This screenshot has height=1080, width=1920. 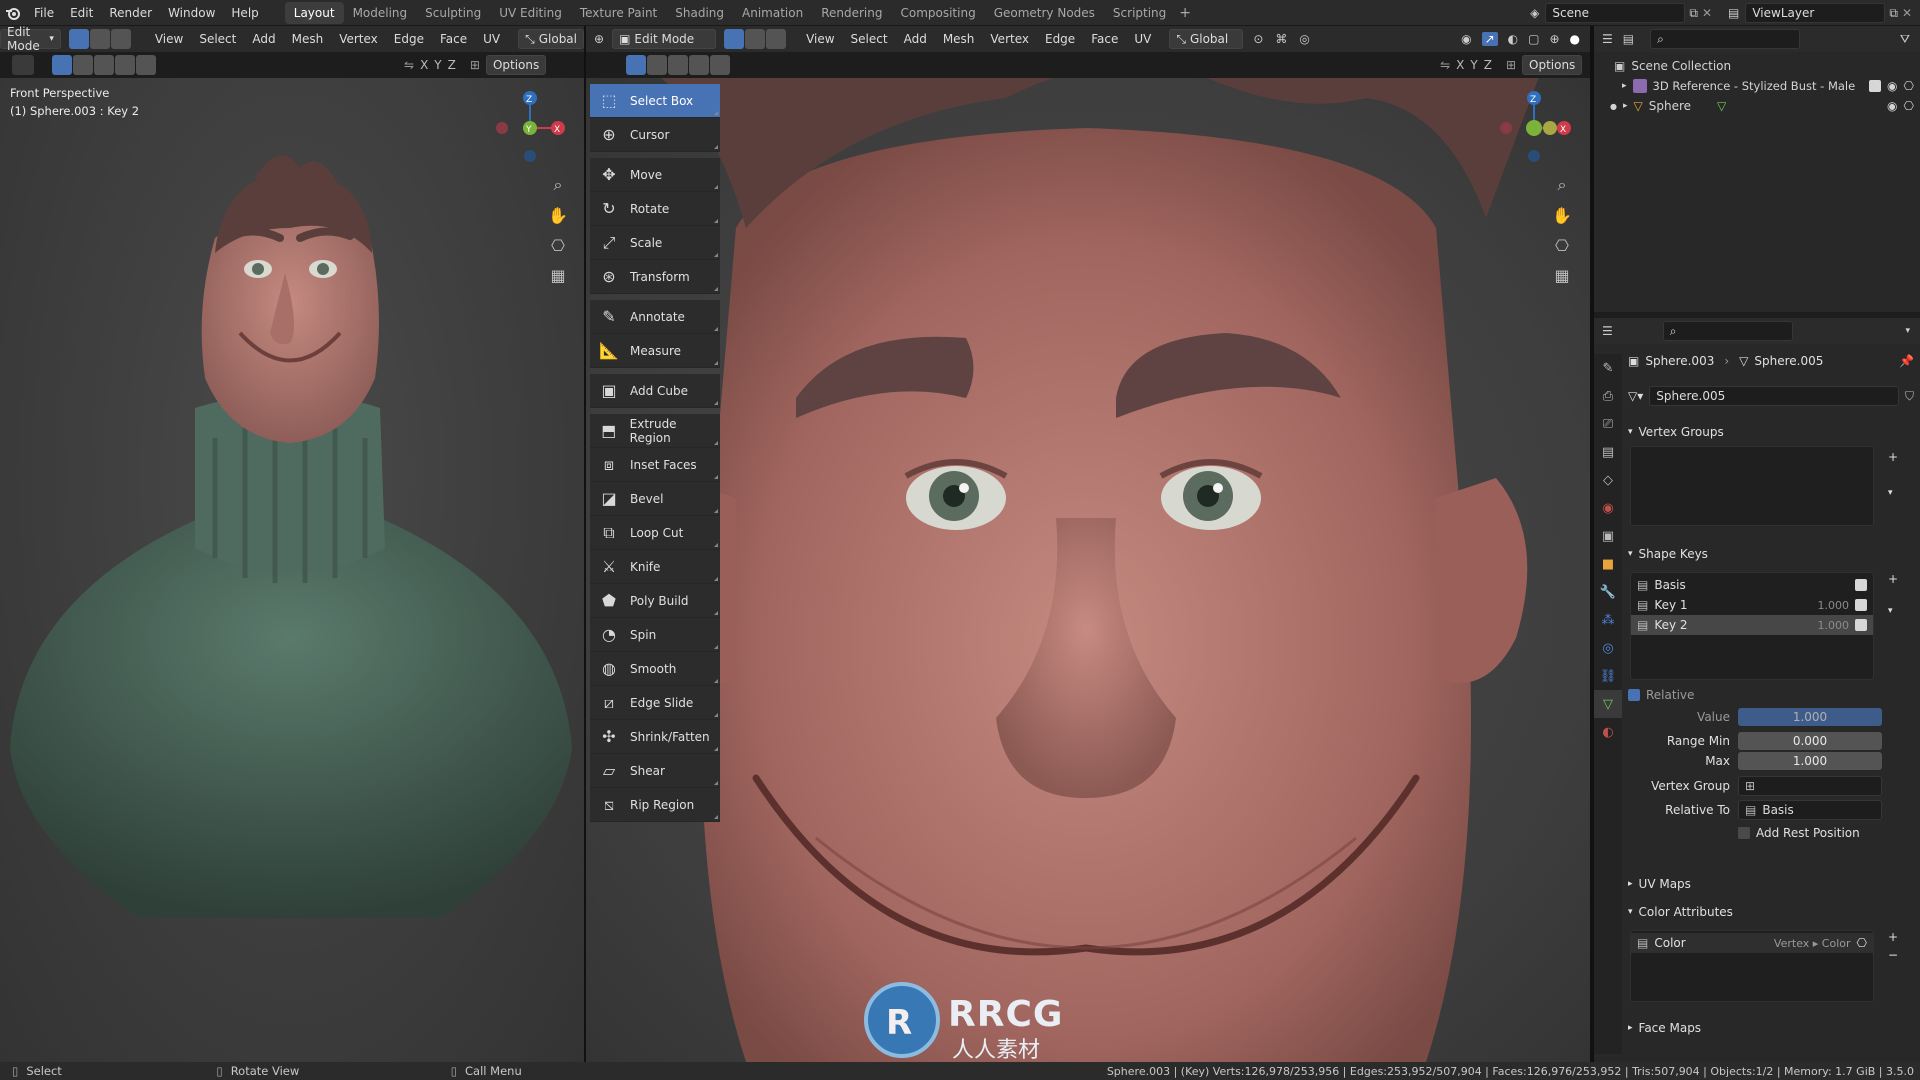 What do you see at coordinates (146, 65) in the screenshot?
I see `select-intersect-icon` at bounding box center [146, 65].